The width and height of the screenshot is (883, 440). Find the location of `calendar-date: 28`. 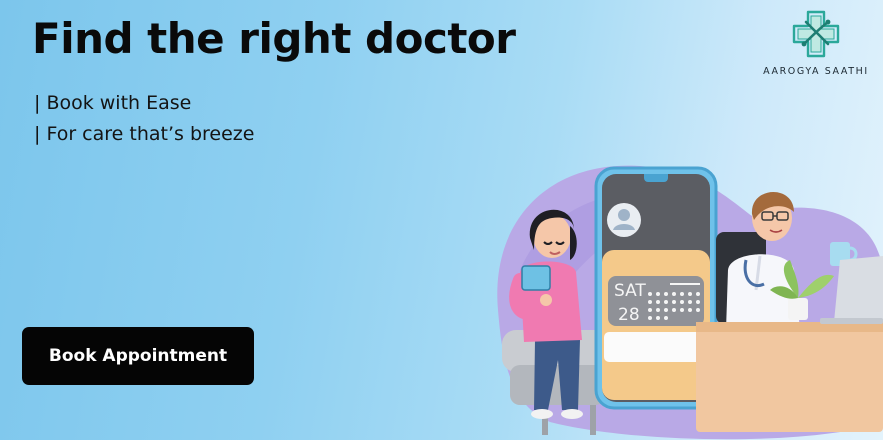

calendar-date: 28 is located at coordinates (629, 315).